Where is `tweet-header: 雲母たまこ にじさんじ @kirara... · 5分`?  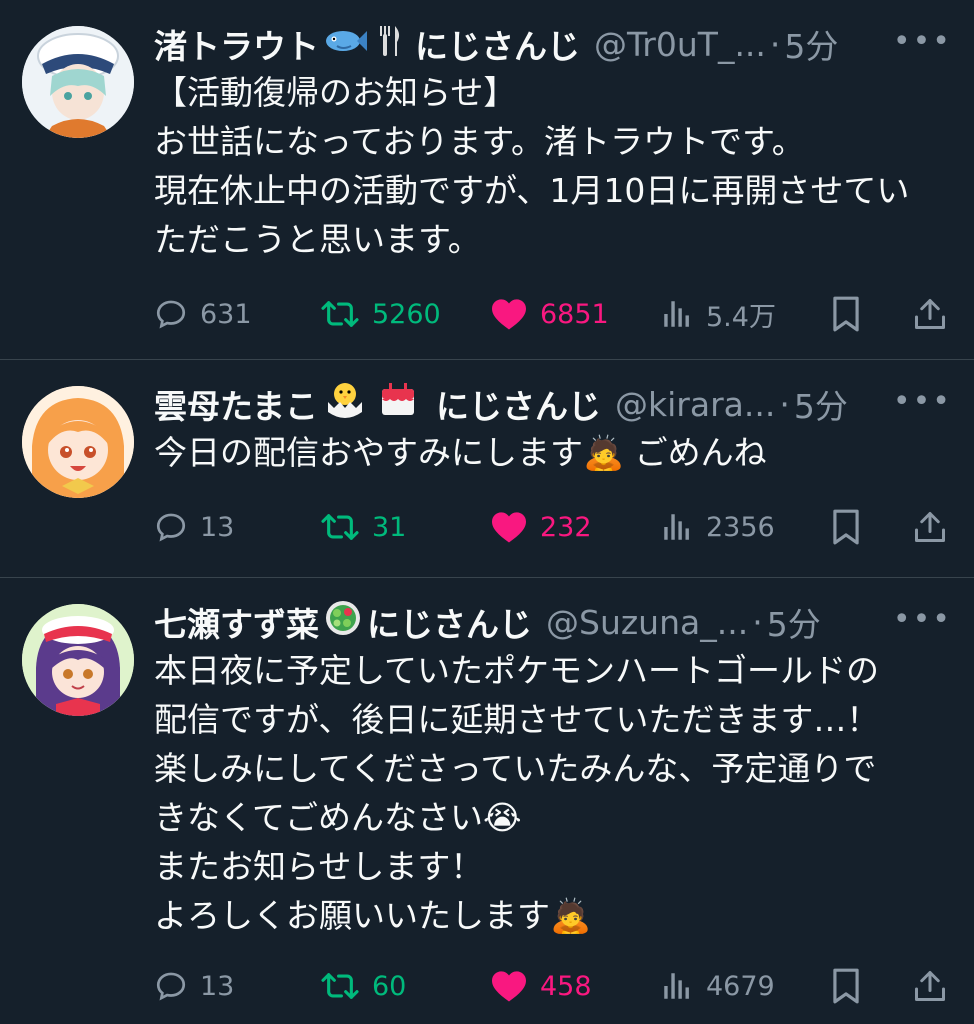 tweet-header: 雲母たまこ にじさんじ @kirara... · 5分 is located at coordinates (553, 404).